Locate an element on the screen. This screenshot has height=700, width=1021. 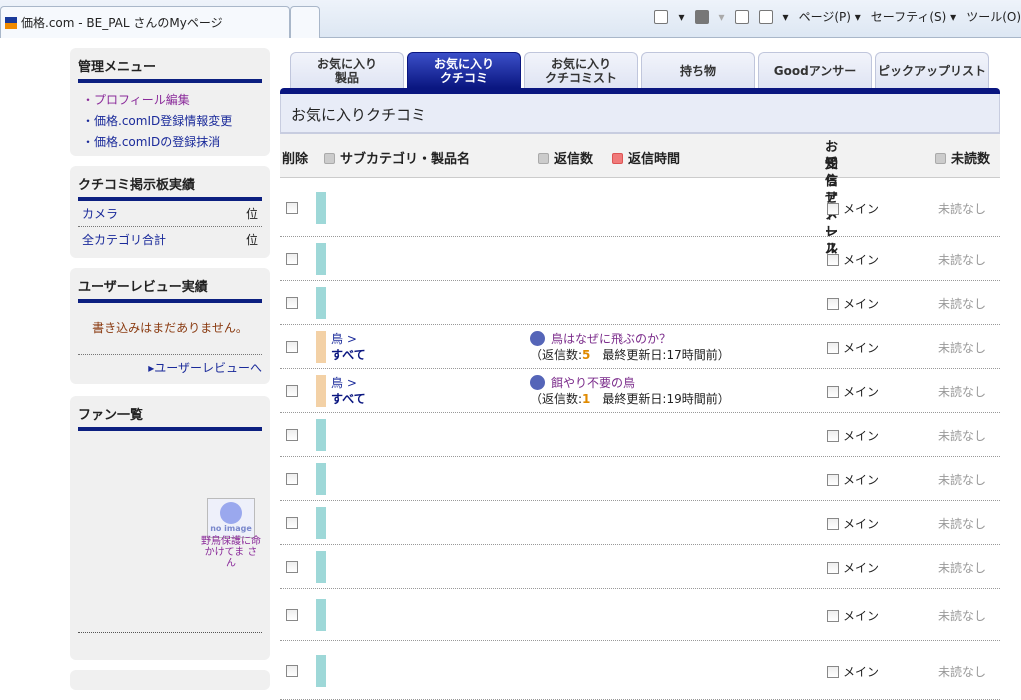
user-review-link: ▸ユーザーレビューへ is located at coordinates (170, 367).